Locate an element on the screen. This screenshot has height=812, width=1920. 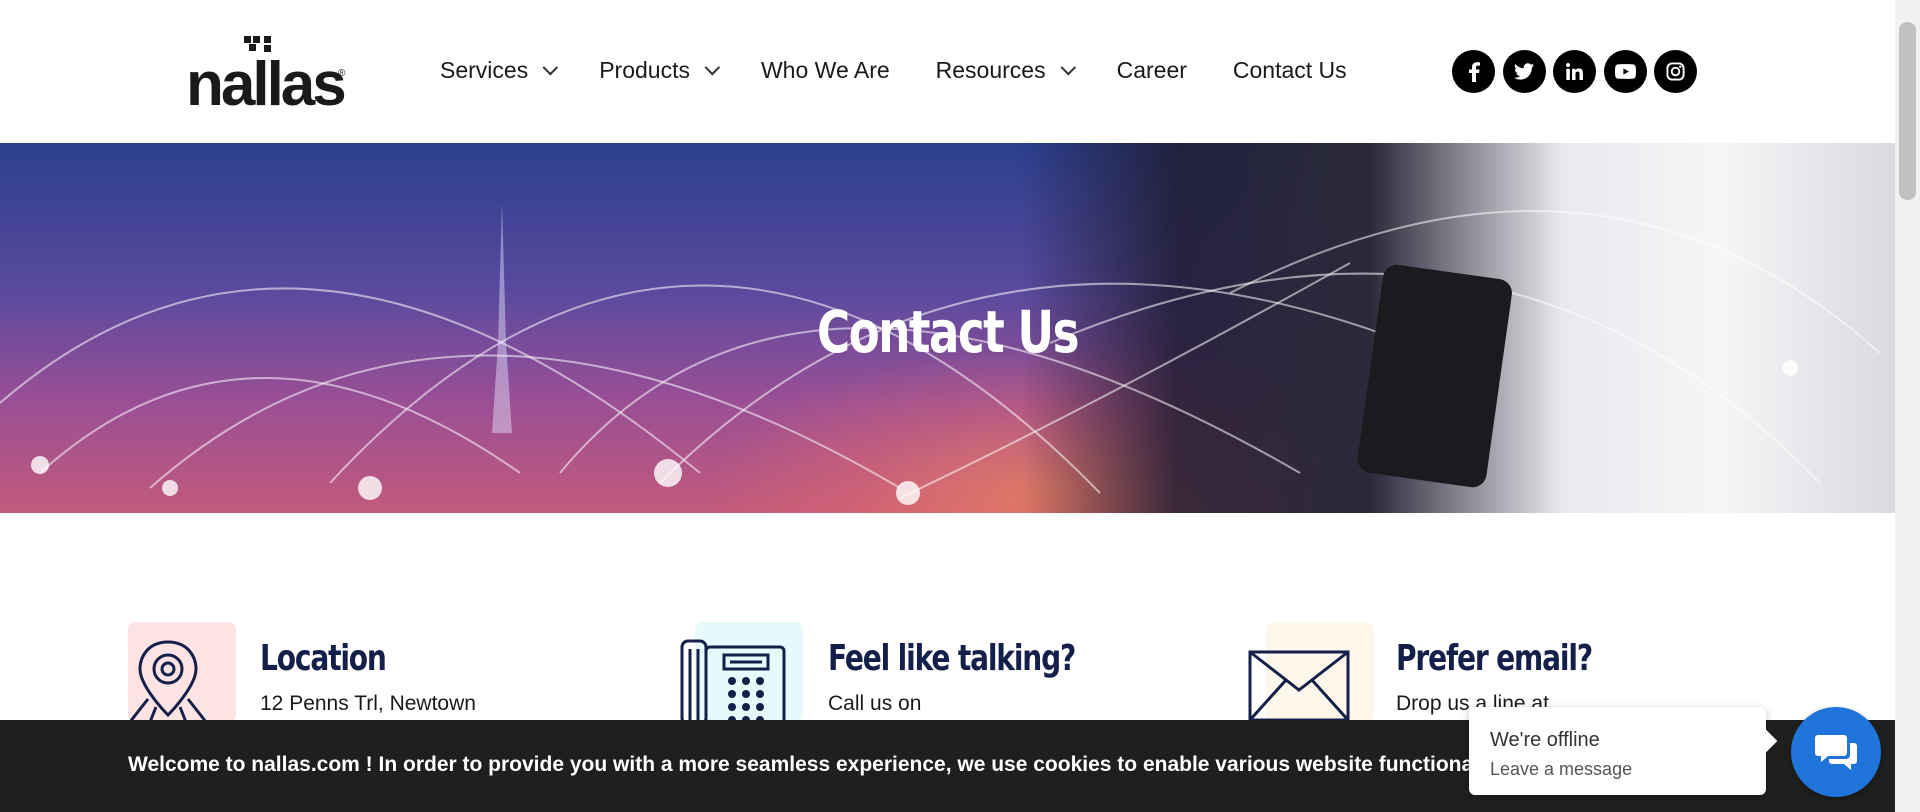
nav-label: Career is located at coordinates (1151, 70).